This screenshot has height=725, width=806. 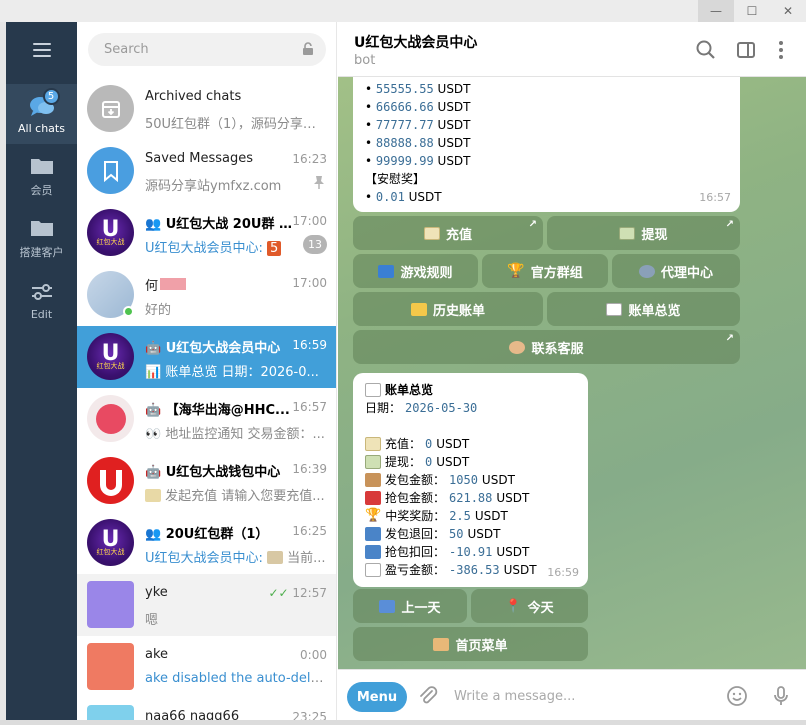 What do you see at coordinates (128, 311) in the screenshot?
I see `online-indicator` at bounding box center [128, 311].